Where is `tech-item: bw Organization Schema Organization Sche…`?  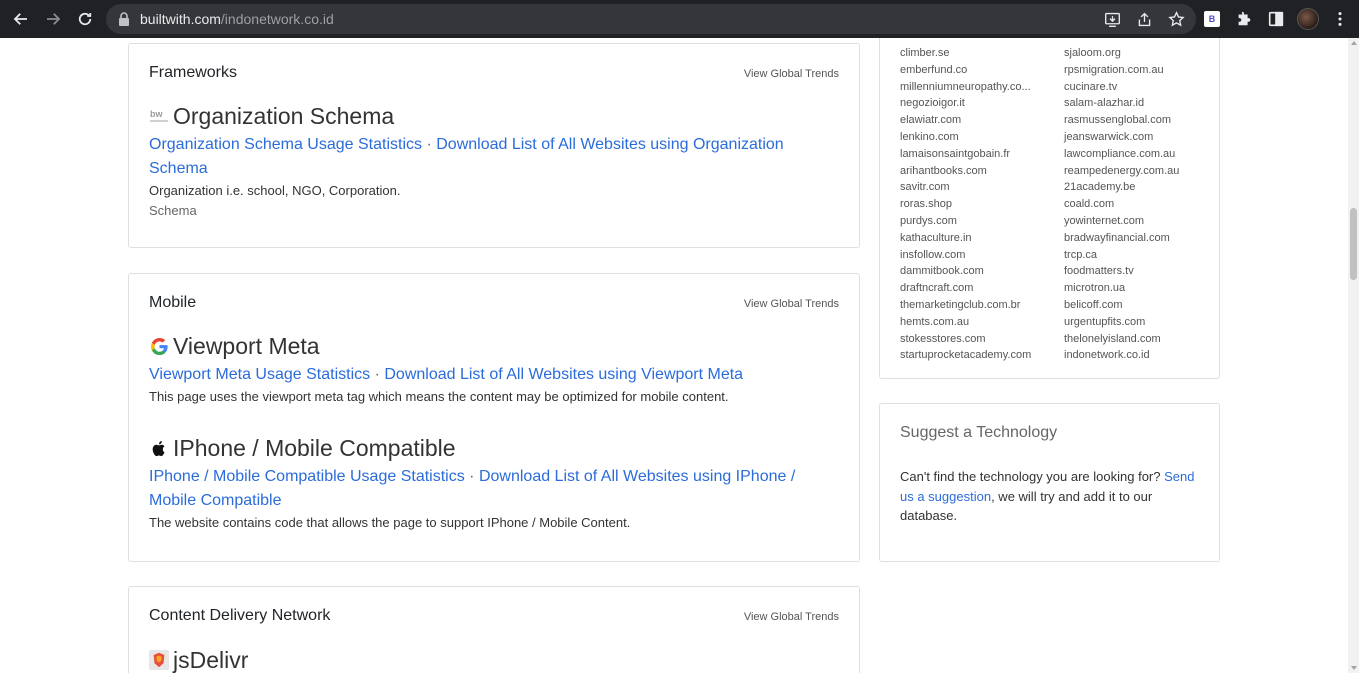 tech-item: bw Organization Schema Organization Sche… is located at coordinates (494, 161).